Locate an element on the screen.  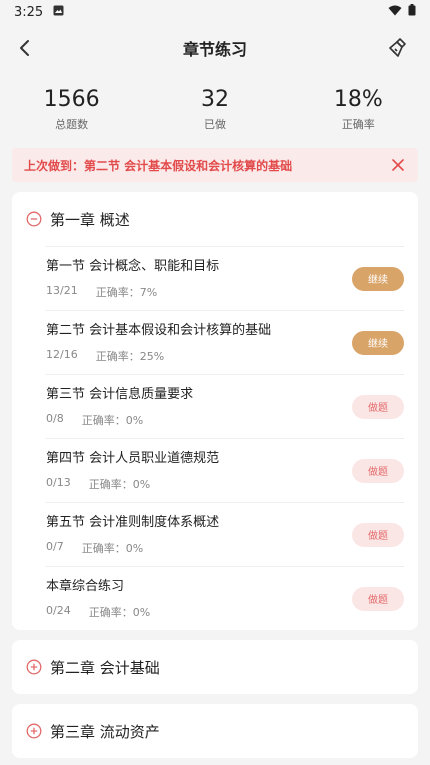
status-bar: 3:25 is located at coordinates (215, 12).